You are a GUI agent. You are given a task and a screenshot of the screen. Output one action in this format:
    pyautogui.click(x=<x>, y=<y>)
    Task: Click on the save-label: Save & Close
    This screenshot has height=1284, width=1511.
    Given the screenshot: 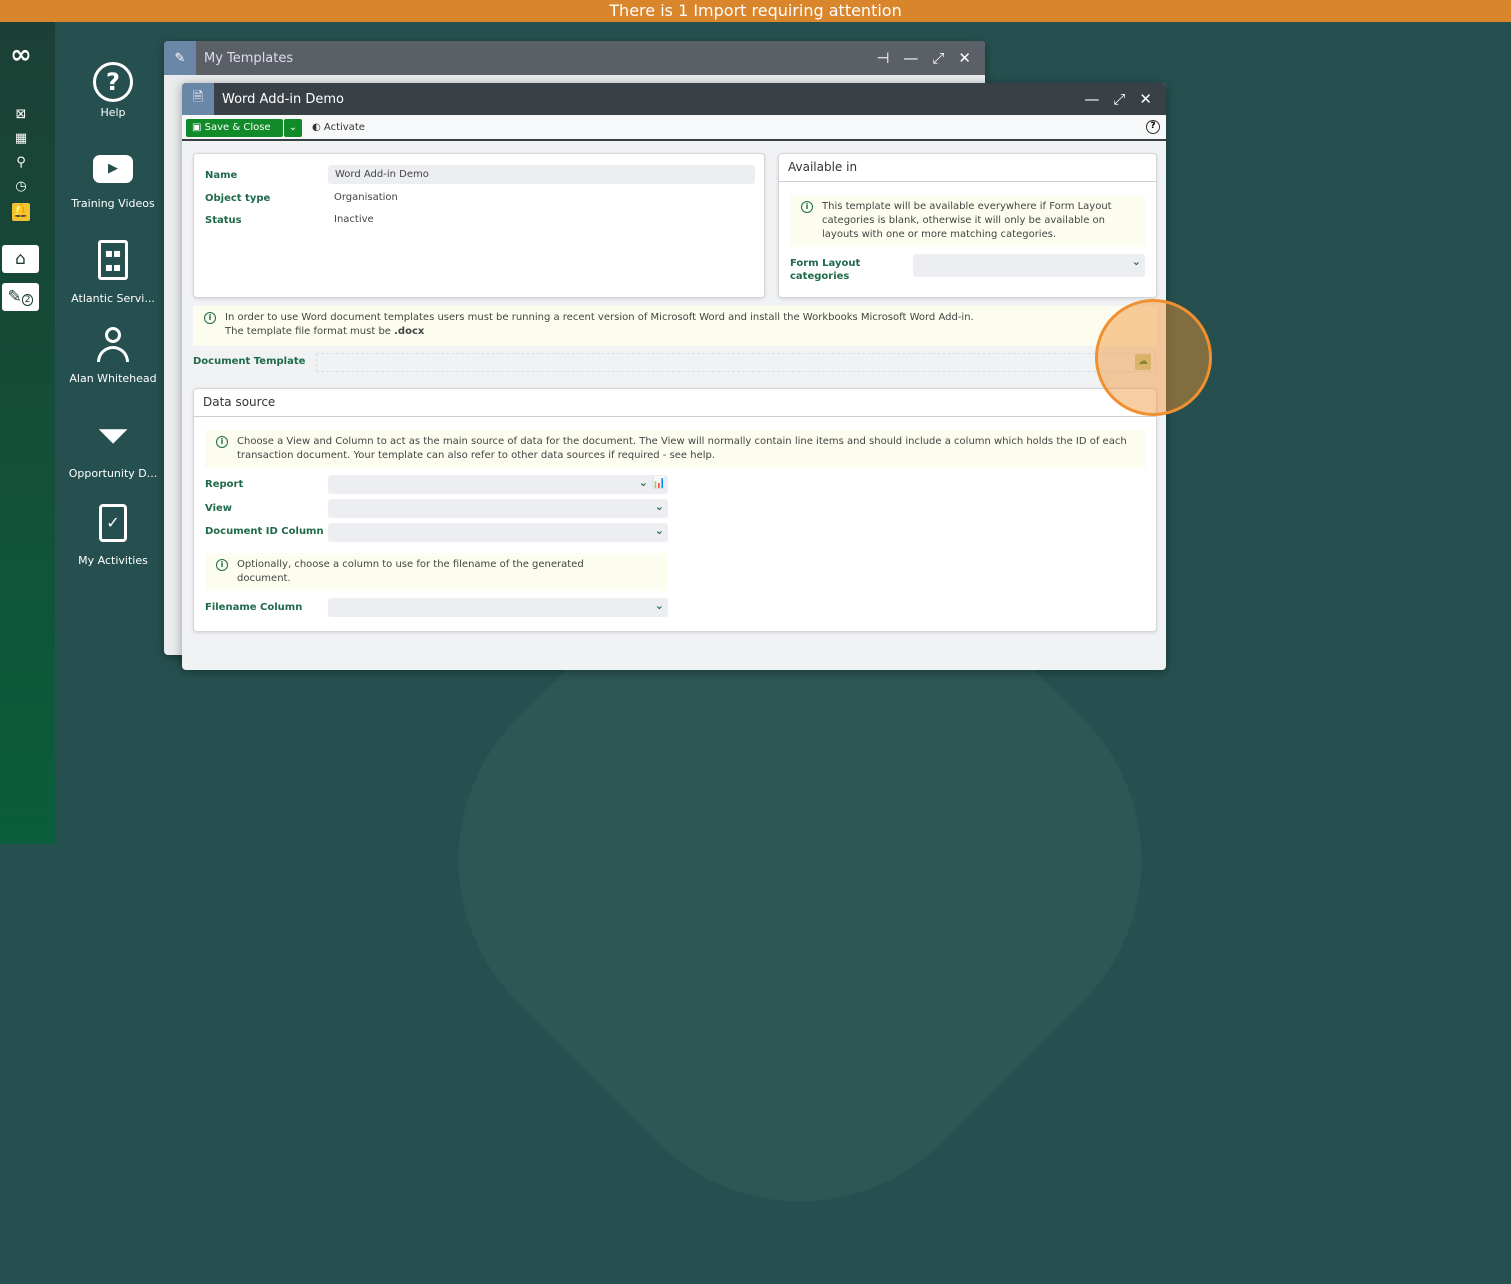 What is the action you would take?
    pyautogui.click(x=237, y=127)
    